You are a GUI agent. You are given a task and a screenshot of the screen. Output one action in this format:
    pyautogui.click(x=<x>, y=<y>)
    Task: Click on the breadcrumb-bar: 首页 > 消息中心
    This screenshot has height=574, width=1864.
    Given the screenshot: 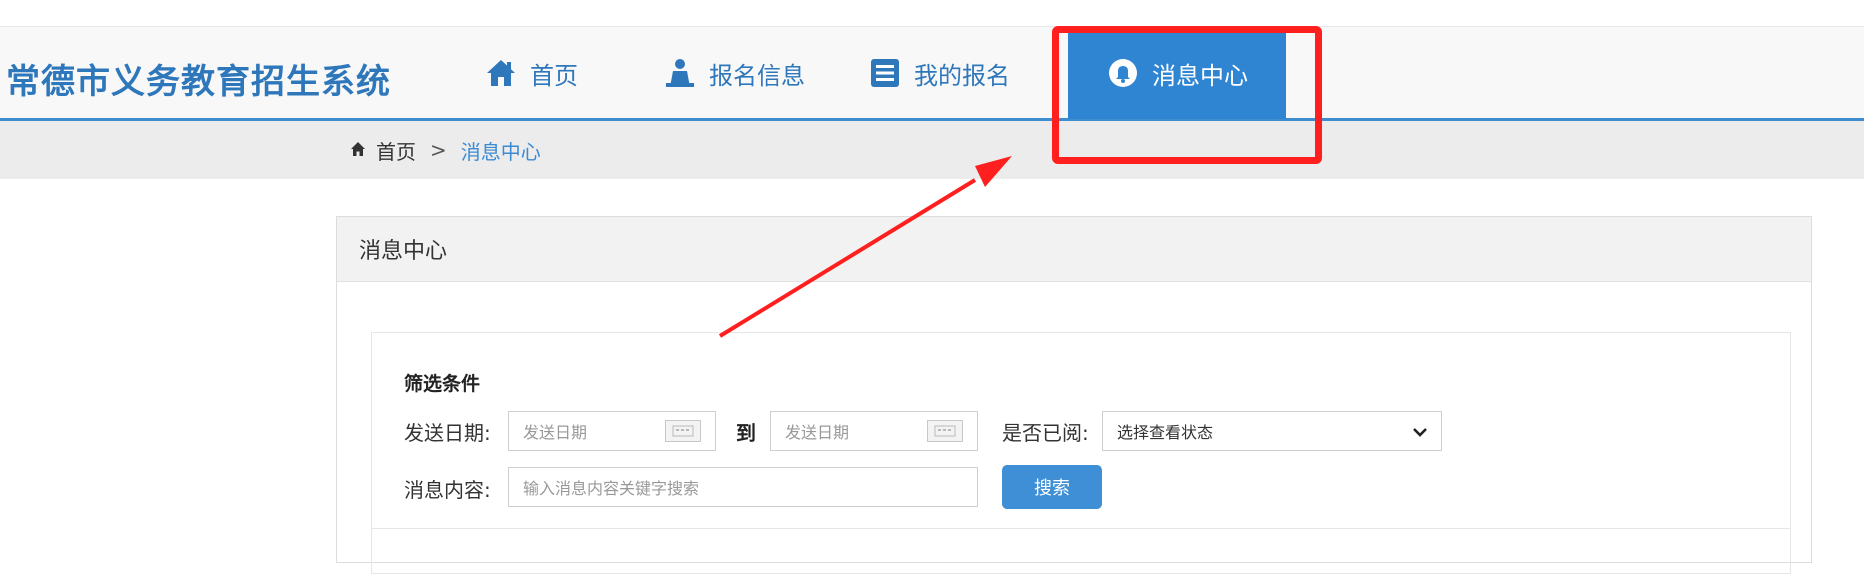 What is the action you would take?
    pyautogui.click(x=932, y=150)
    